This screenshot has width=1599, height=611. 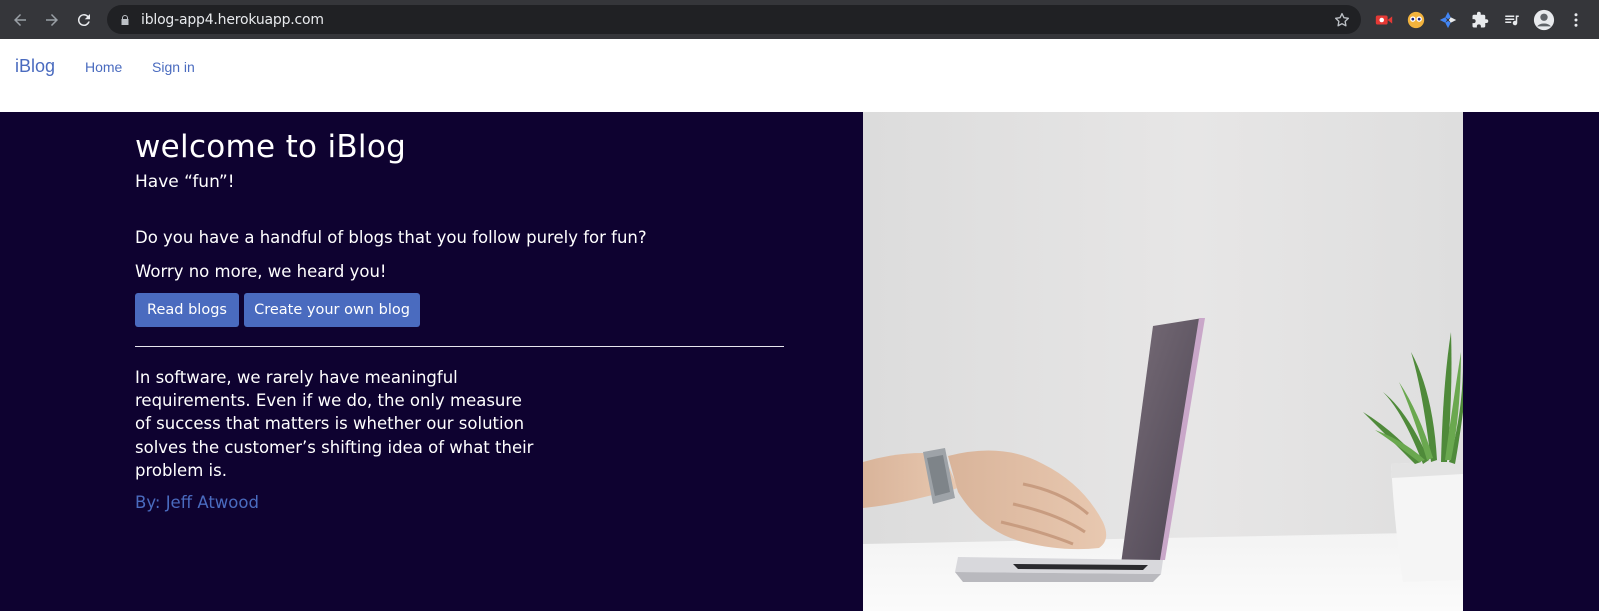 What do you see at coordinates (271, 147) in the screenshot?
I see `page-title: welcome to iBlog` at bounding box center [271, 147].